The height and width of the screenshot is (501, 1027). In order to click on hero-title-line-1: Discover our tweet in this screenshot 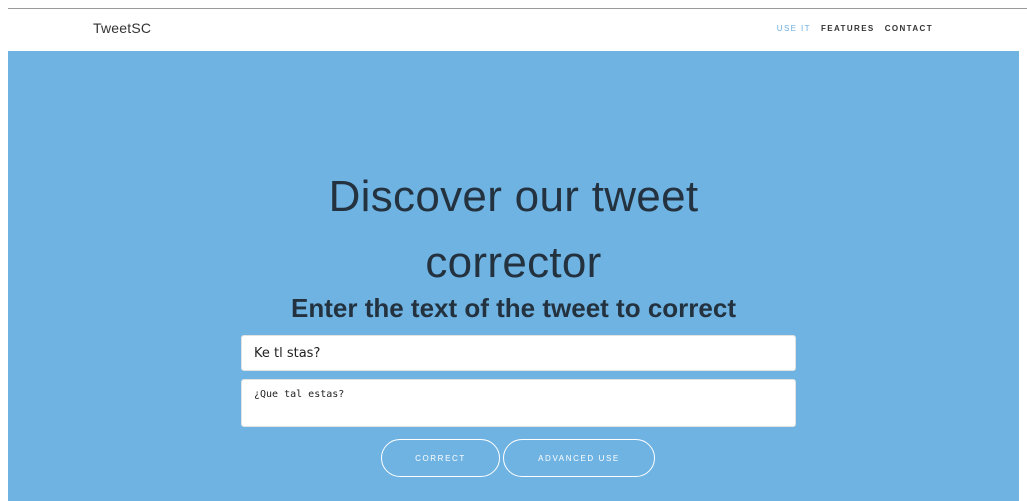, I will do `click(513, 196)`.